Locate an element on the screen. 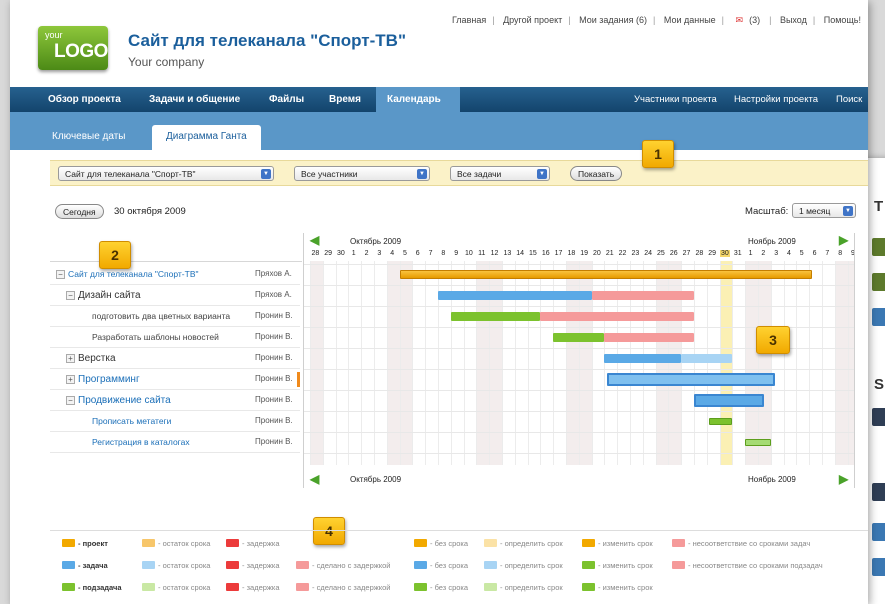 This screenshot has height=604, width=885. task-row: Разработать шаблоны новостей Пронин В. is located at coordinates (175, 337).